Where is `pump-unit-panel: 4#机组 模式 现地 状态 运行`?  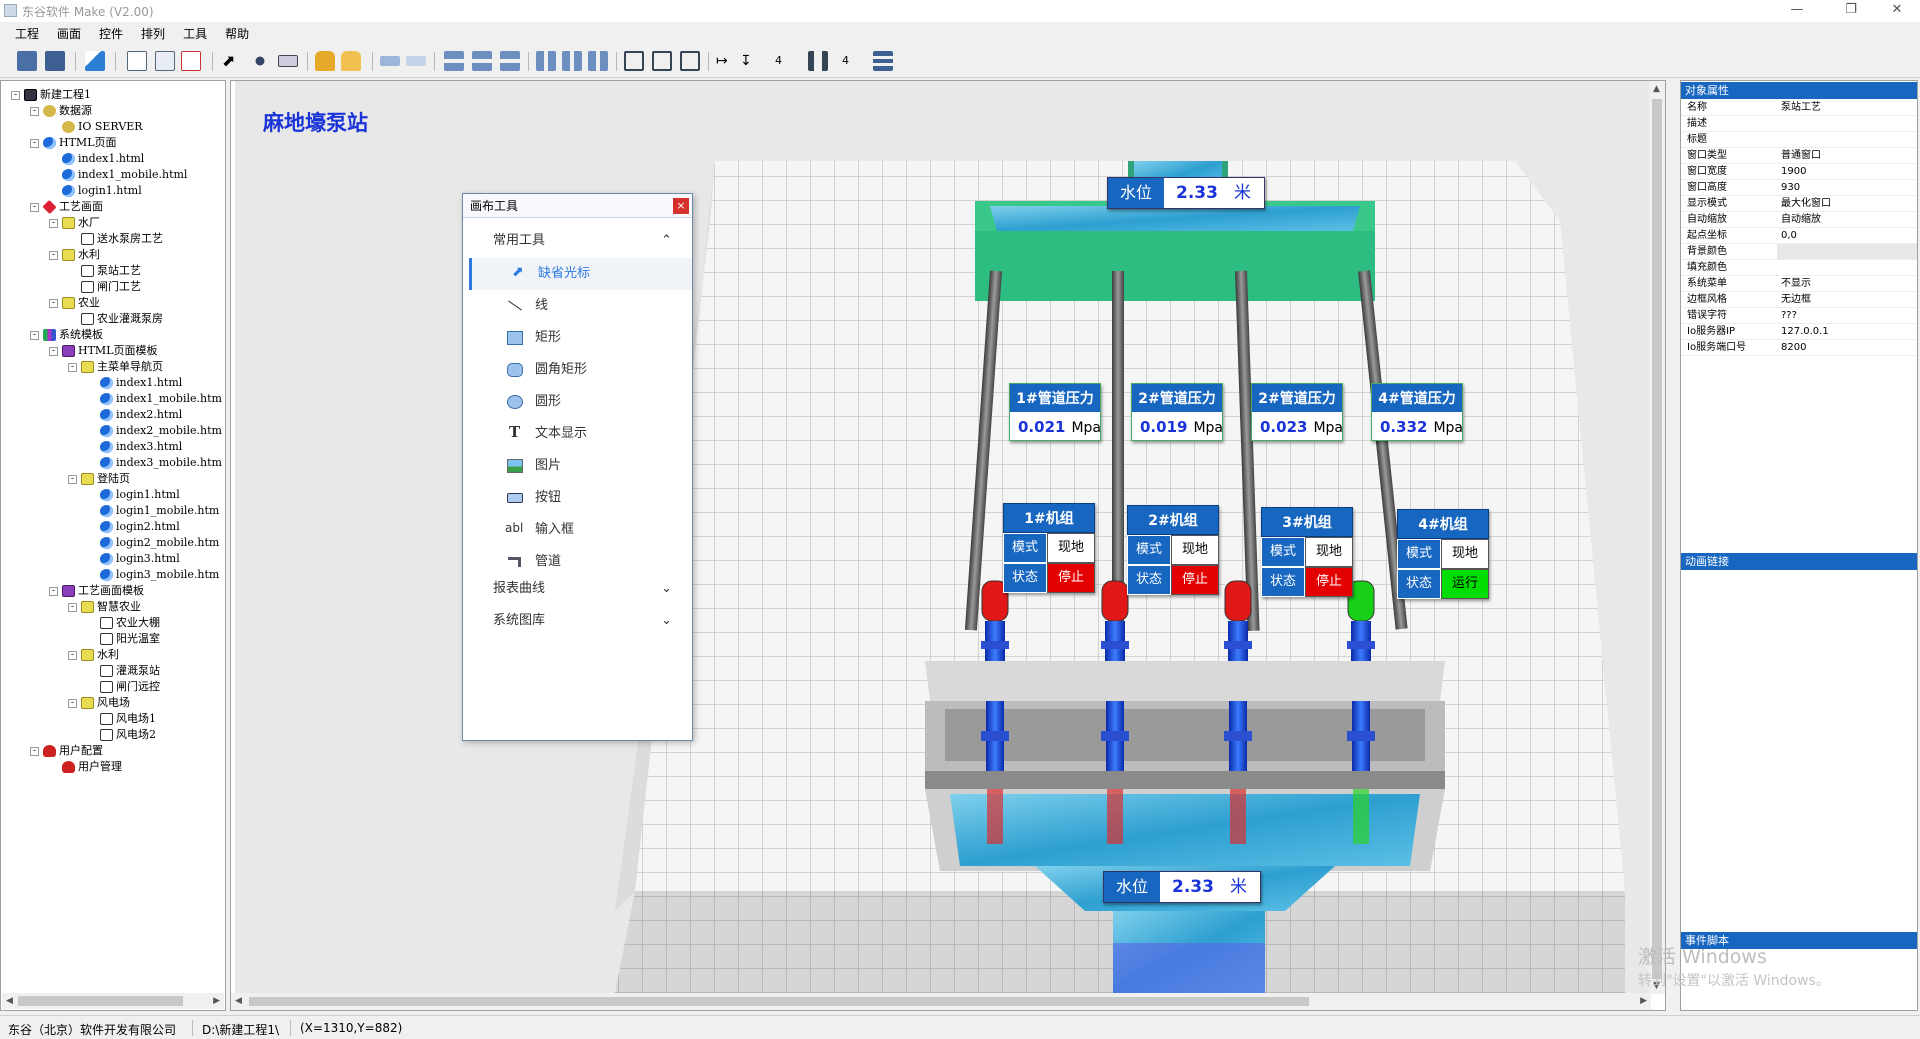 pump-unit-panel: 4#机组 模式 现地 状态 运行 is located at coordinates (1443, 554).